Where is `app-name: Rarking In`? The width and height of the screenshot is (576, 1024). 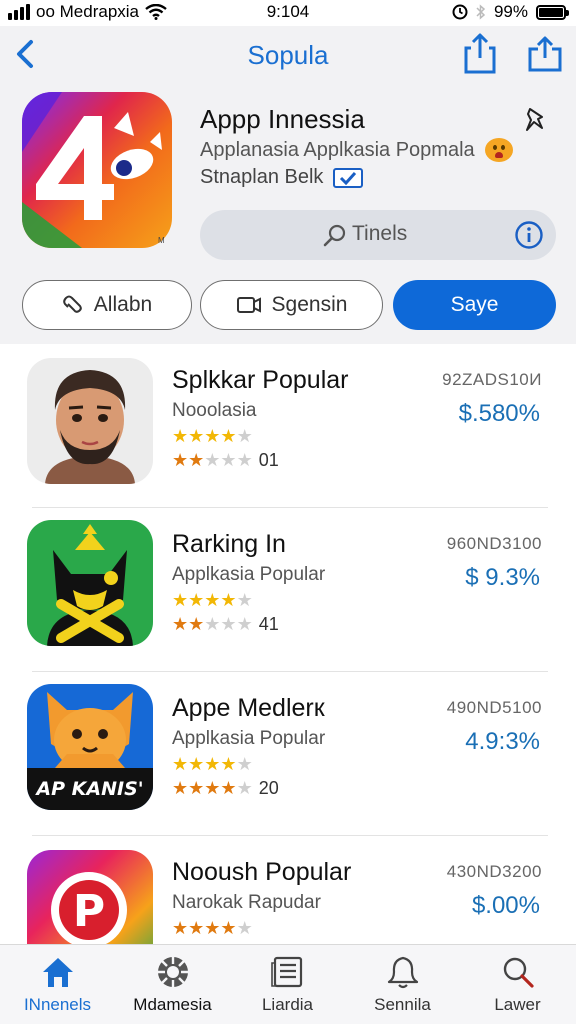 app-name: Rarking In is located at coordinates (229, 544).